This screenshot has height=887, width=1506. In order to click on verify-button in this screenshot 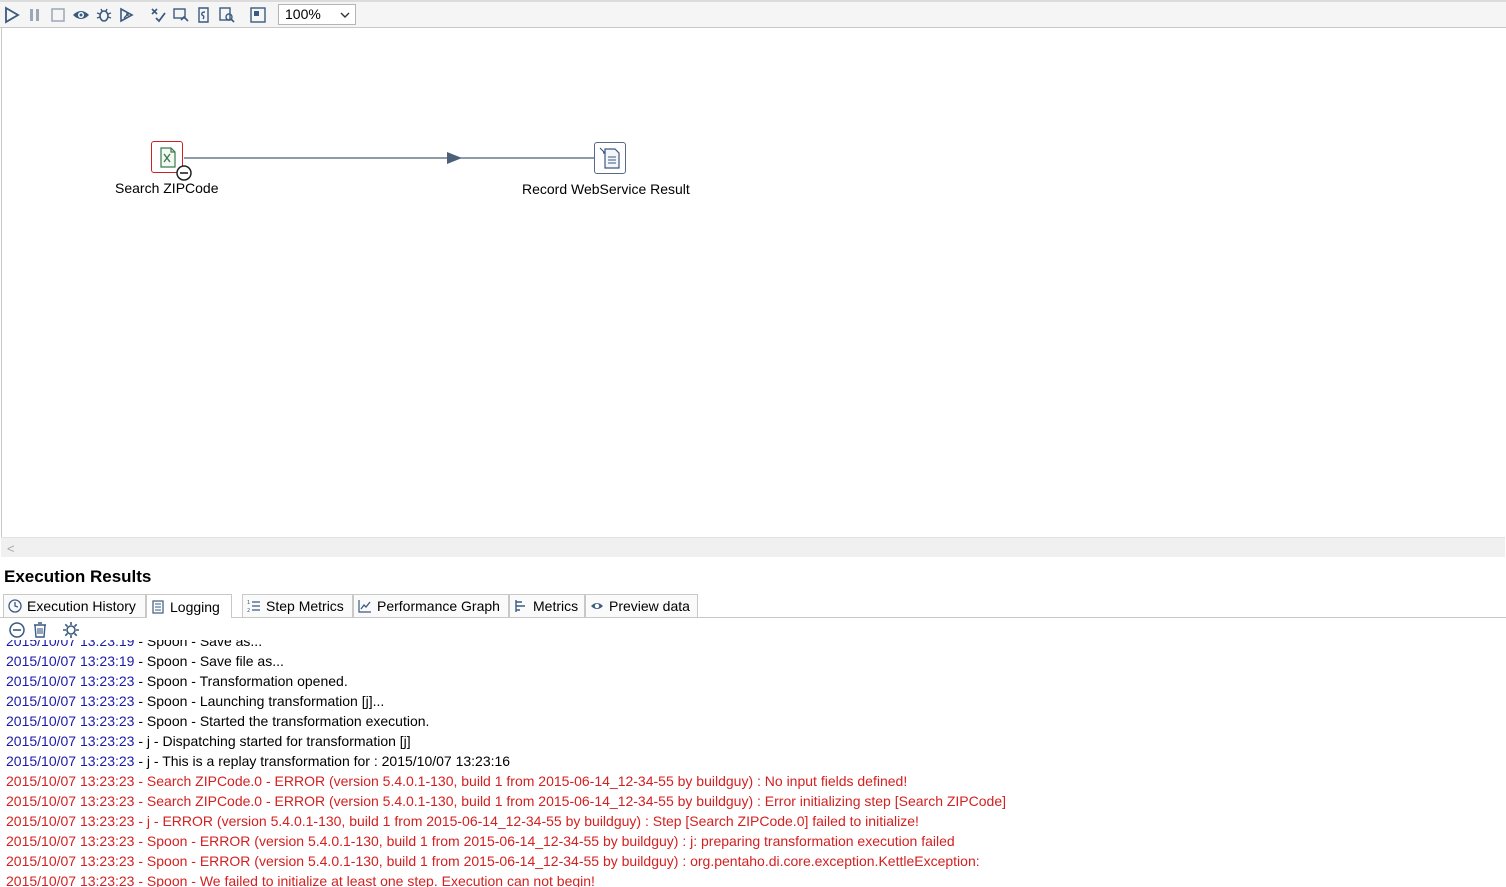, I will do `click(158, 15)`.